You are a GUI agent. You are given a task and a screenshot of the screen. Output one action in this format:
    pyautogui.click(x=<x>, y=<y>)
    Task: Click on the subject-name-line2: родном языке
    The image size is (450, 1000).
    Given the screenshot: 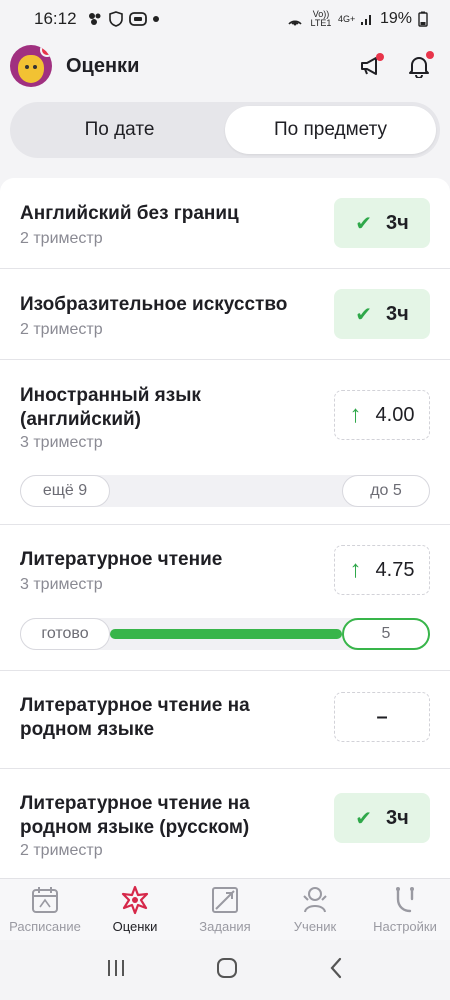 What is the action you would take?
    pyautogui.click(x=87, y=729)
    